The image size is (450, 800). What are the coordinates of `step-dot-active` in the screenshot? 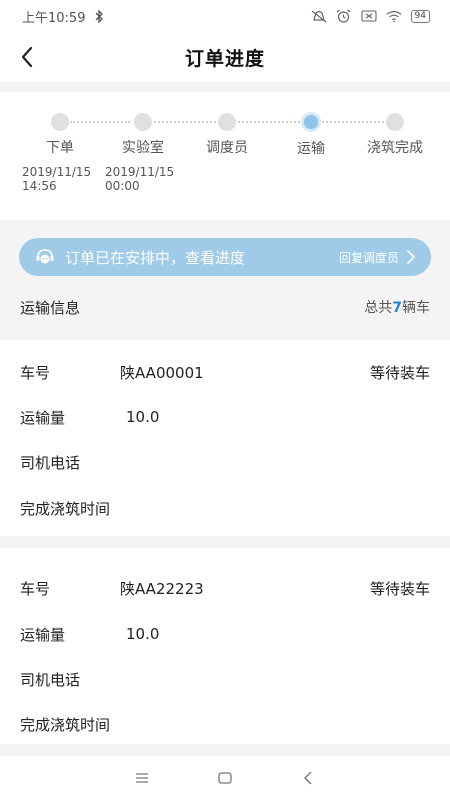 It's located at (311, 122).